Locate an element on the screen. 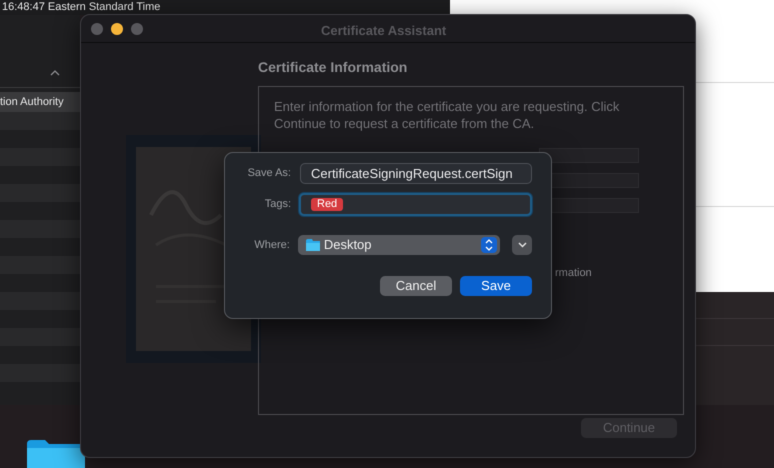 This screenshot has height=468, width=774. menu-bar-clock: 16:48:47 Eastern Standard Time is located at coordinates (81, 7).